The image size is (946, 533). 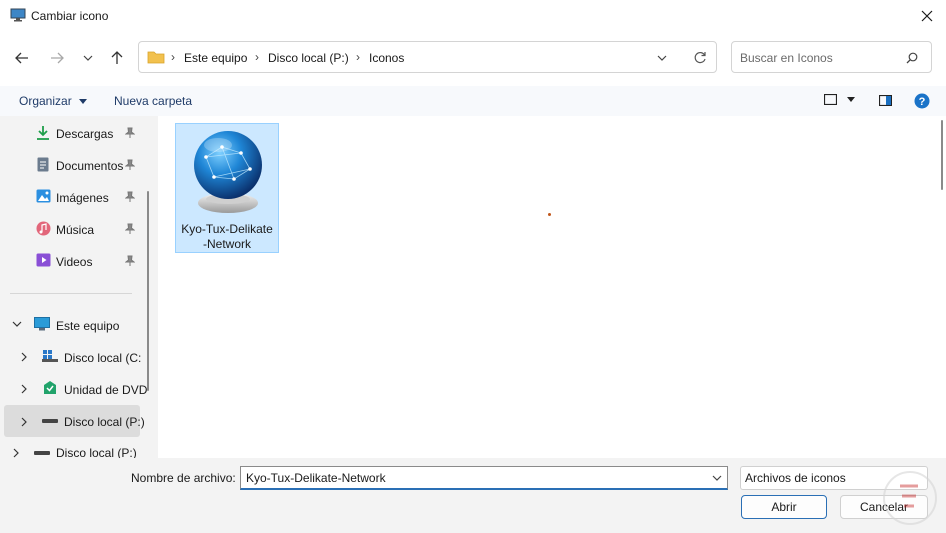 What do you see at coordinates (85, 134) in the screenshot?
I see `sidebar-item-label: Descargas` at bounding box center [85, 134].